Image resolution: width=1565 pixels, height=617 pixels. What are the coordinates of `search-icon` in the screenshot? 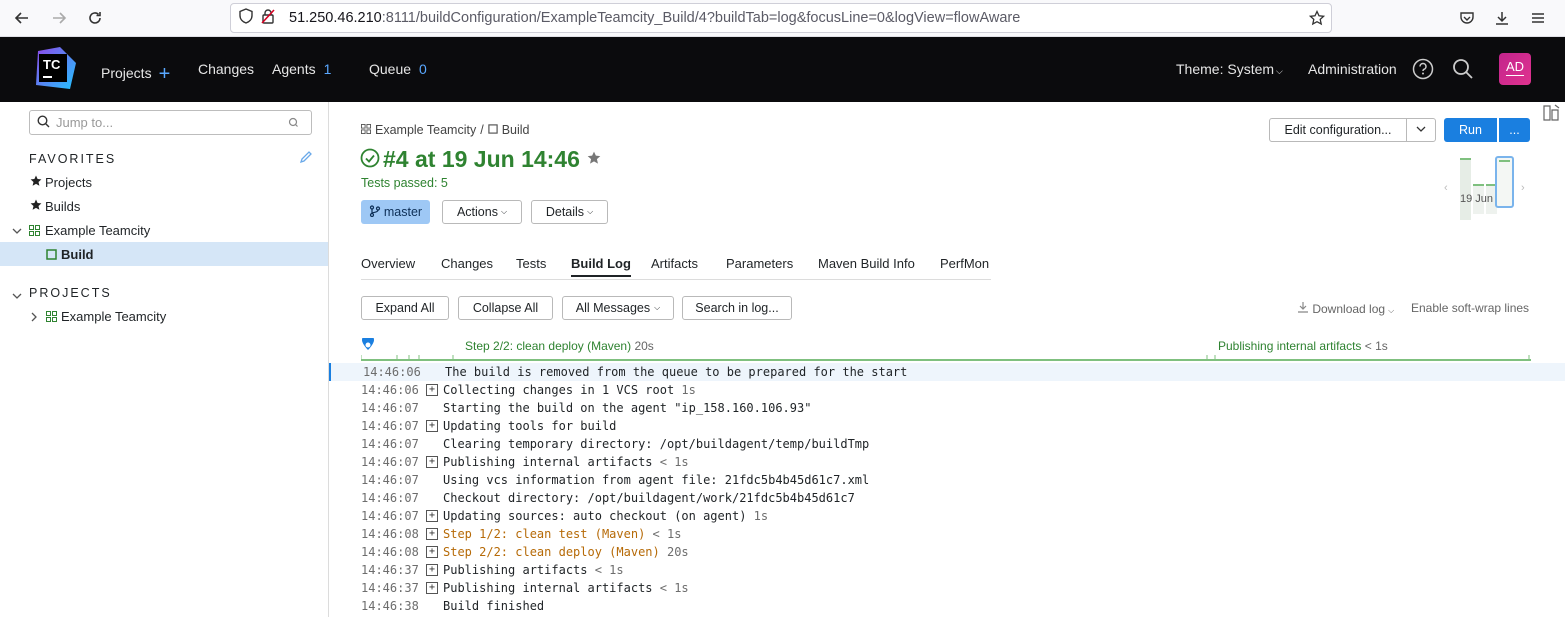 It's located at (1463, 70).